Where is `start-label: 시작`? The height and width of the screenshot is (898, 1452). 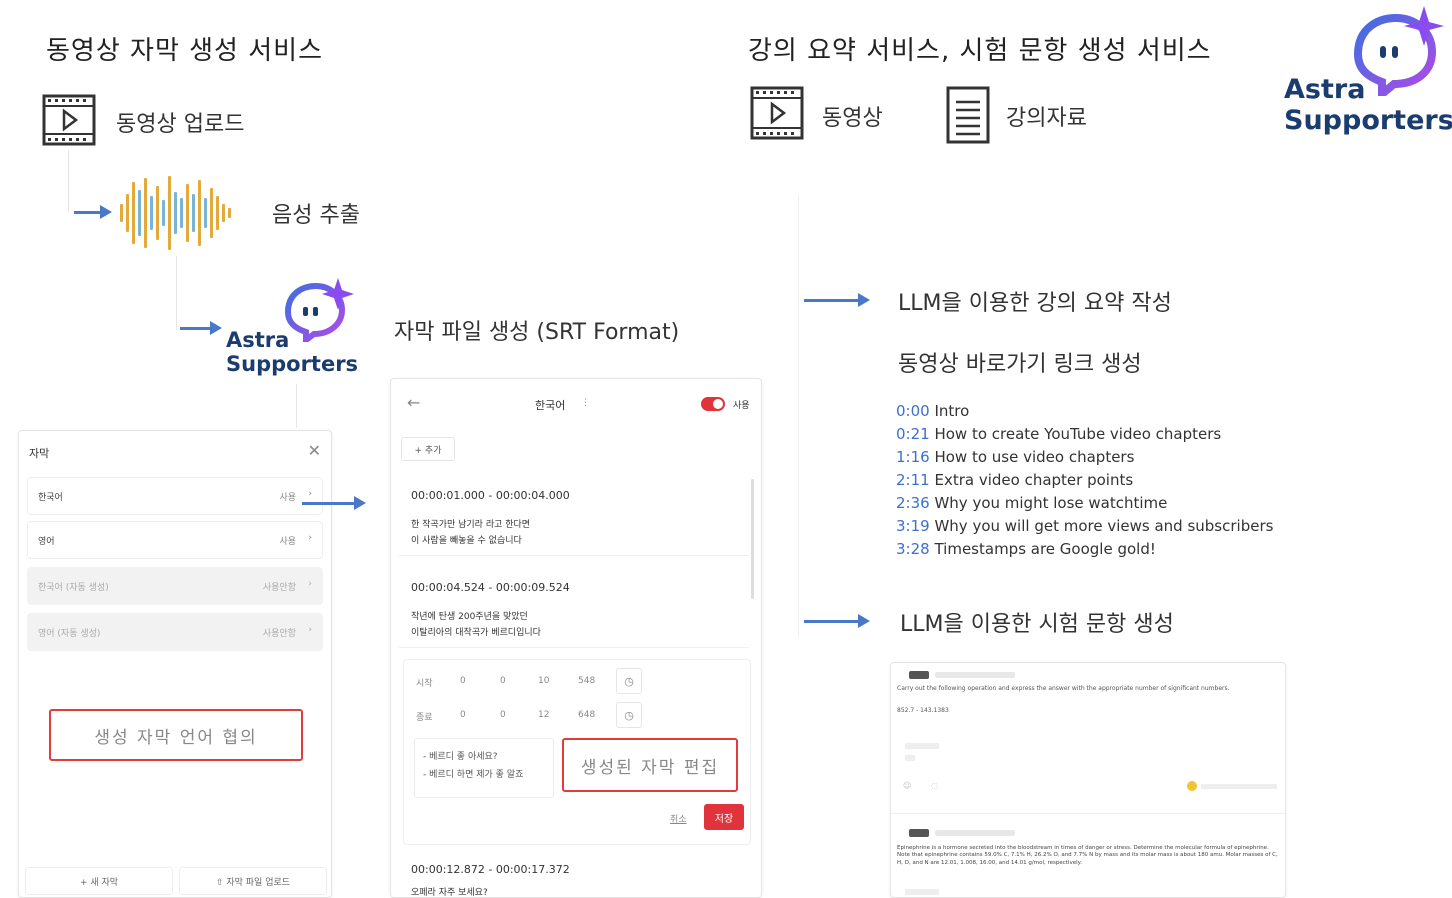
start-label: 시작 is located at coordinates (424, 684).